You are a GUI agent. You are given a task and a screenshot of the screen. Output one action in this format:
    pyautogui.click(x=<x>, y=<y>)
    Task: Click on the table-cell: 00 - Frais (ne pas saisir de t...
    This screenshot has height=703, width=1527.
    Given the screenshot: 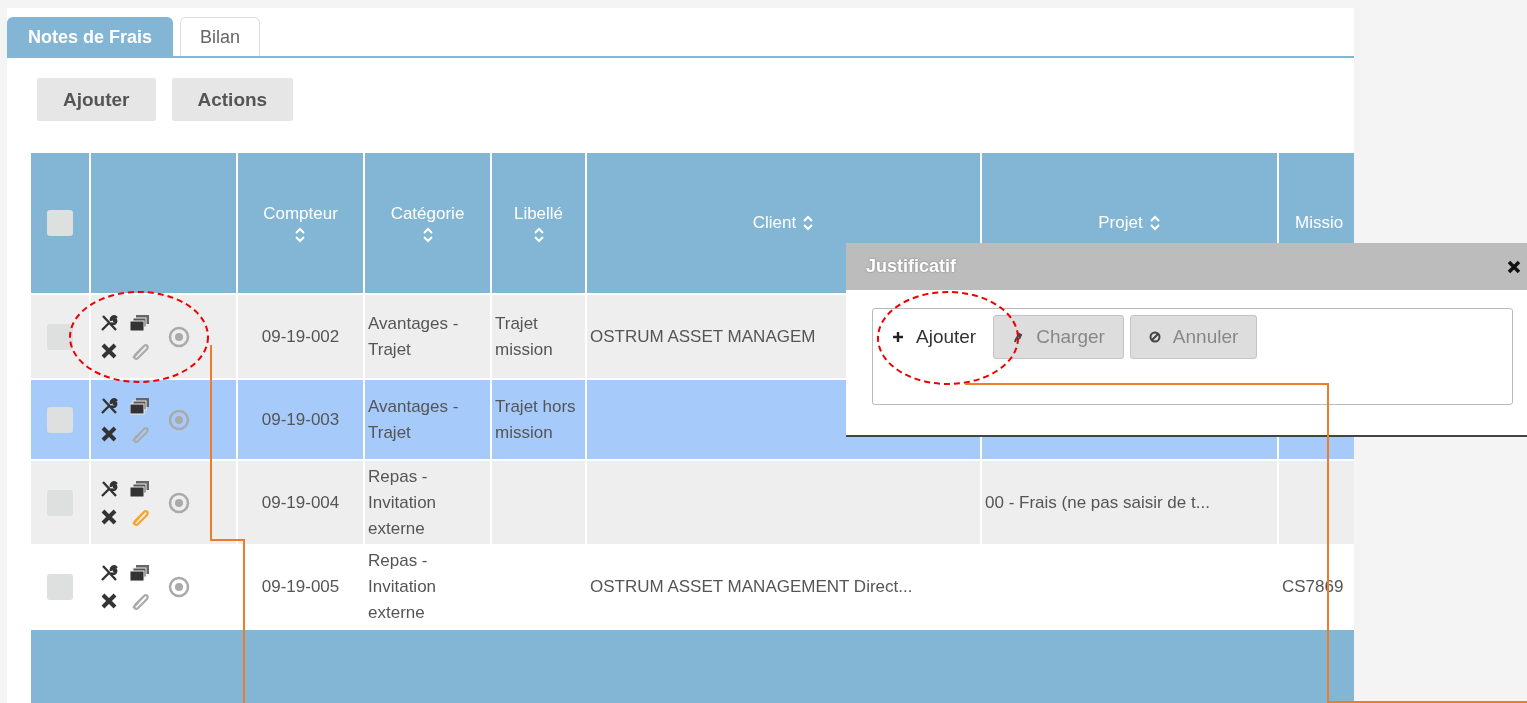 What is the action you would take?
    pyautogui.click(x=1129, y=502)
    